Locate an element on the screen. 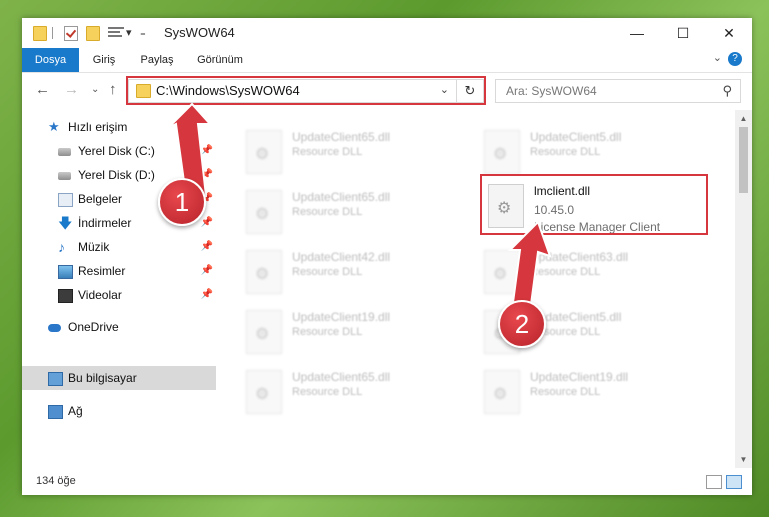  computer-icon is located at coordinates (55, 379).